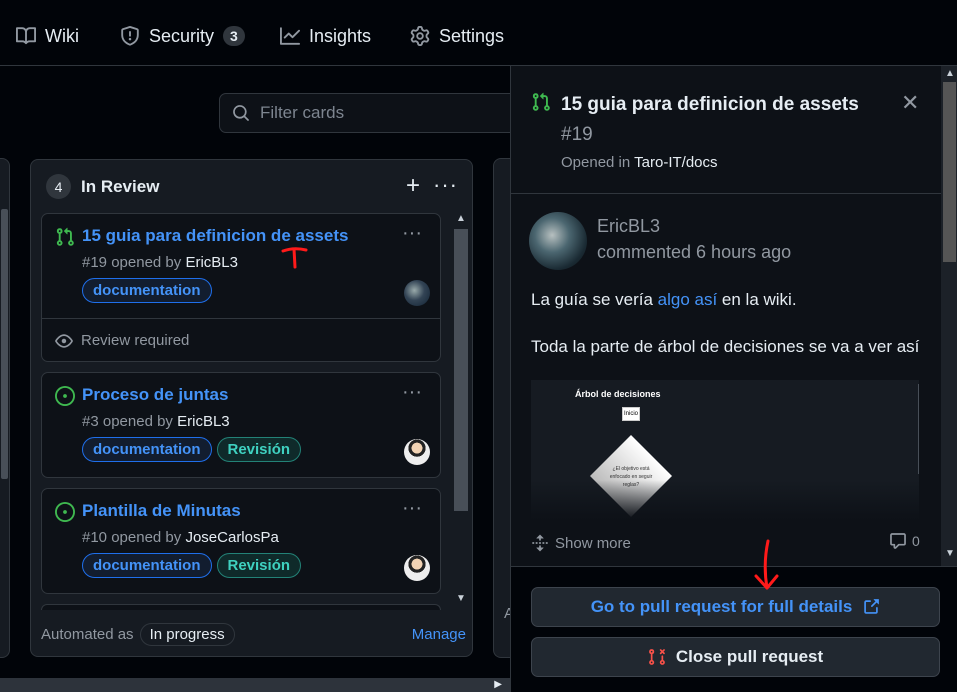  I want to click on panel-pr-number: #19, so click(577, 134).